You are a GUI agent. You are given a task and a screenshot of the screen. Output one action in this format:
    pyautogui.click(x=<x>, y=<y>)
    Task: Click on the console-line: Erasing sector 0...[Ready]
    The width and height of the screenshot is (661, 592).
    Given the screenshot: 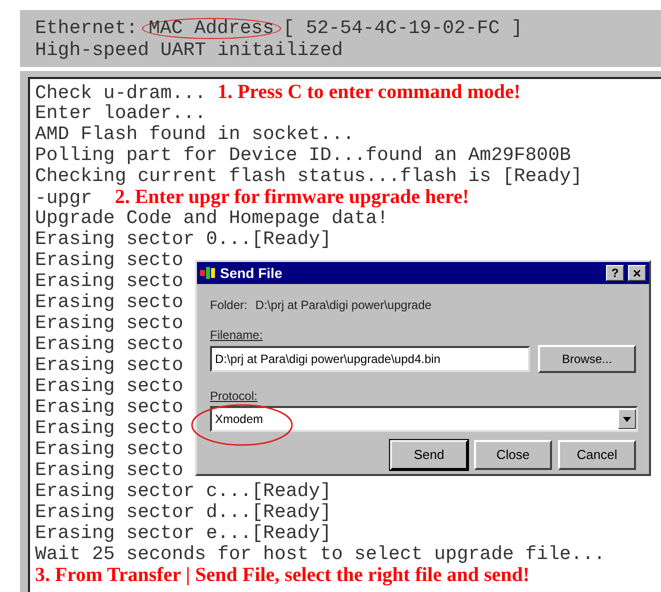 What is the action you would take?
    pyautogui.click(x=183, y=239)
    